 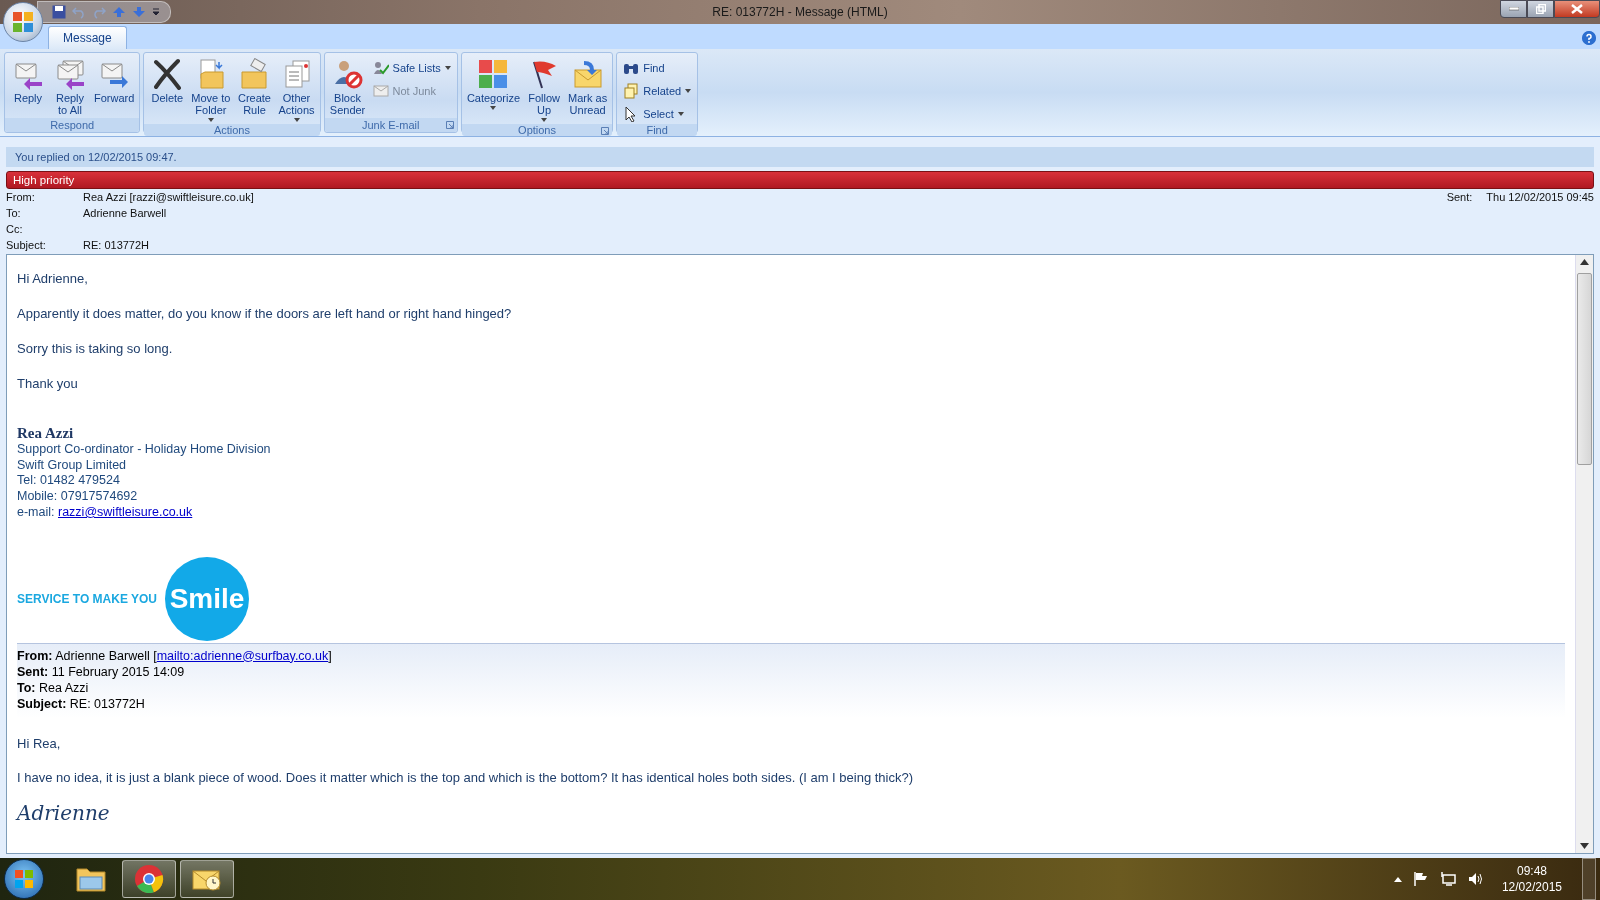 What do you see at coordinates (53, 687) in the screenshot?
I see `quoted-header: To: Rea Azzi` at bounding box center [53, 687].